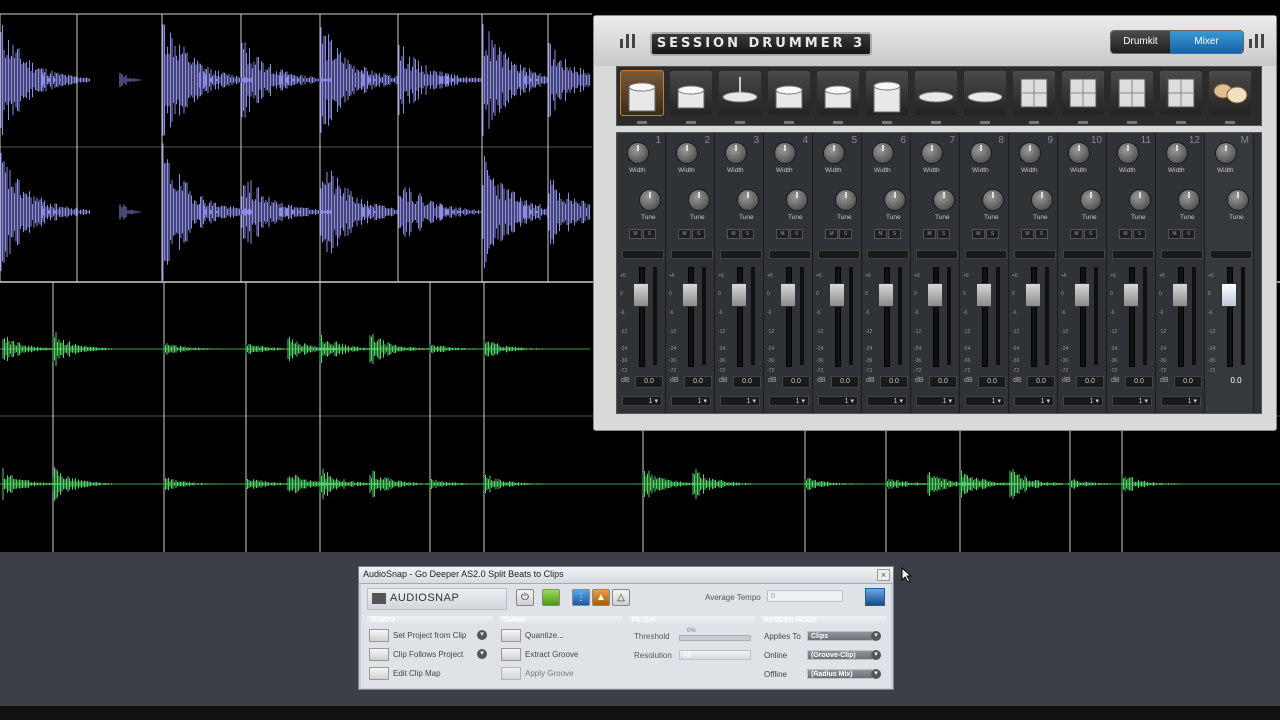 This screenshot has height=720, width=1280. Describe the element at coordinates (429, 635) in the screenshot. I see `set-project-from-clip: Set Project from Clip` at that location.